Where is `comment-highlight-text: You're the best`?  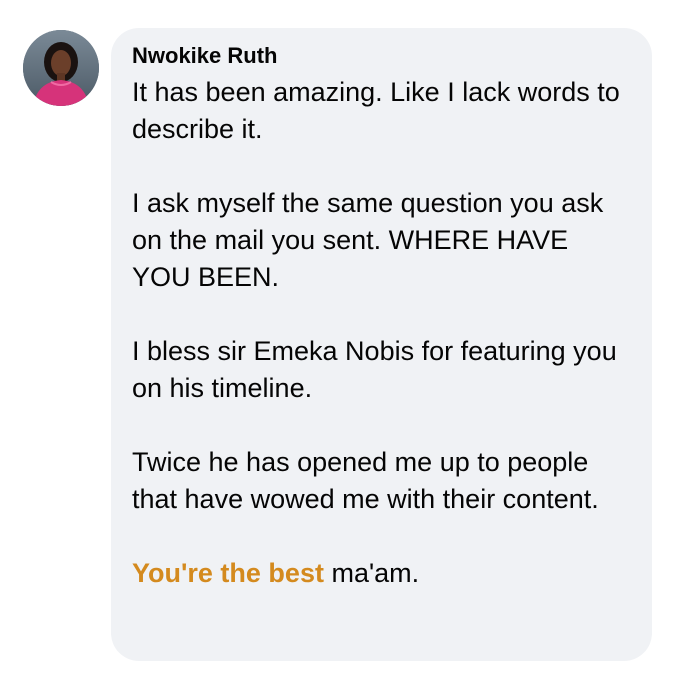 comment-highlight-text: You're the best is located at coordinates (228, 573).